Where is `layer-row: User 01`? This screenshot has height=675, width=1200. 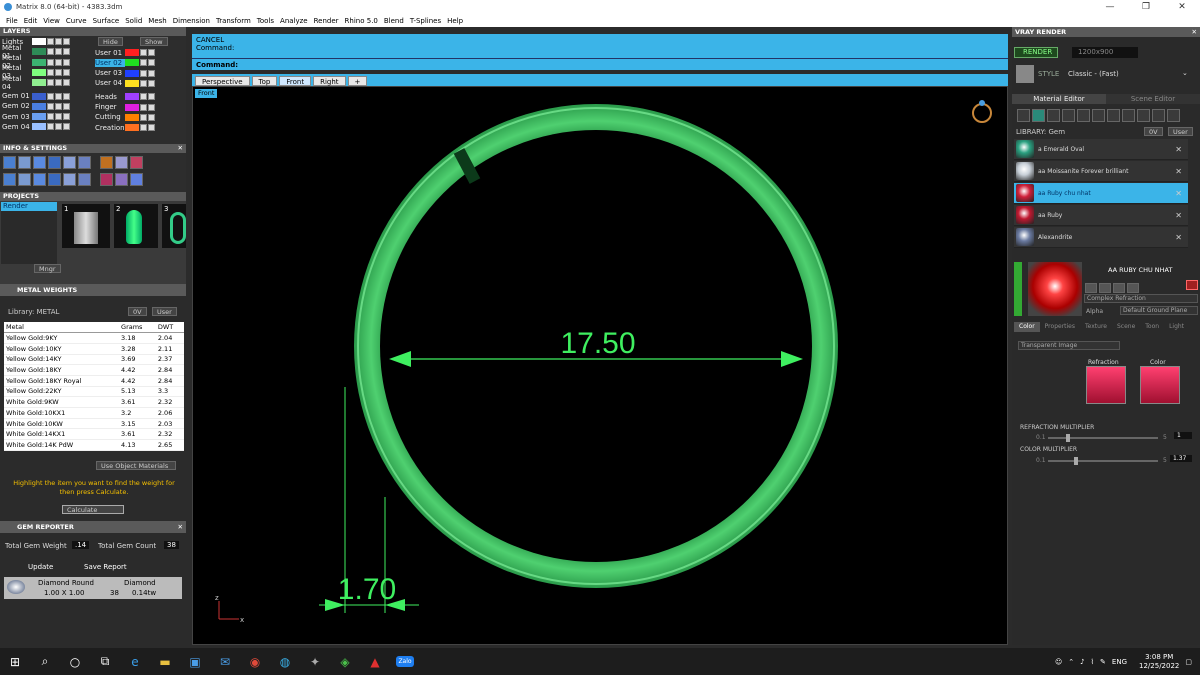 layer-row: User 01 is located at coordinates (125, 52).